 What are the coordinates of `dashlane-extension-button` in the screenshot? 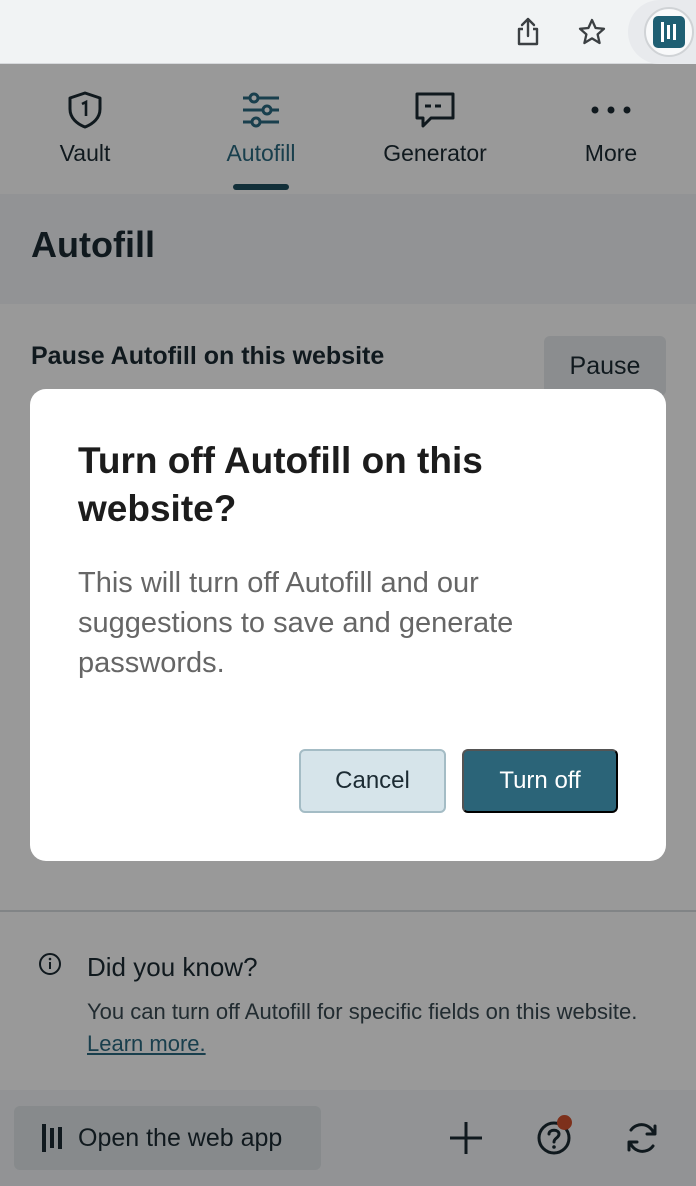 It's located at (669, 32).